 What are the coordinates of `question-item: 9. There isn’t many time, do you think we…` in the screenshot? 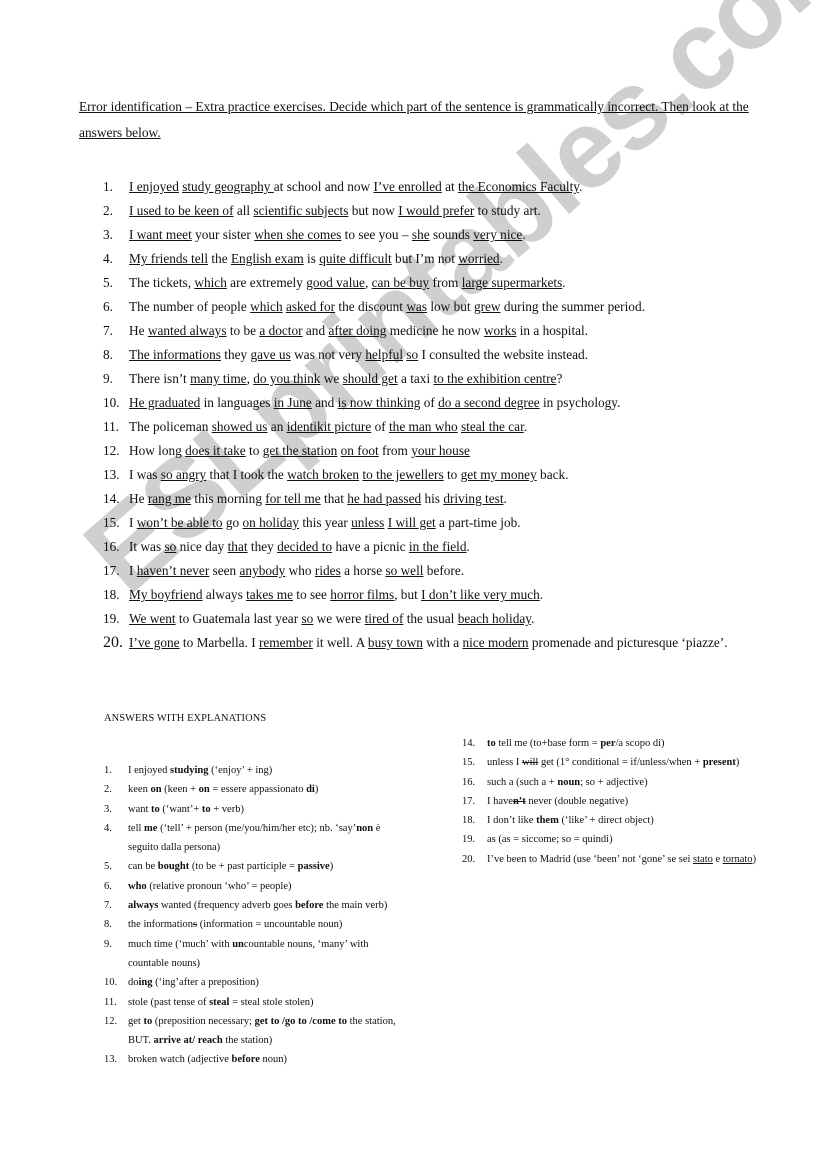 It's located at (433, 381).